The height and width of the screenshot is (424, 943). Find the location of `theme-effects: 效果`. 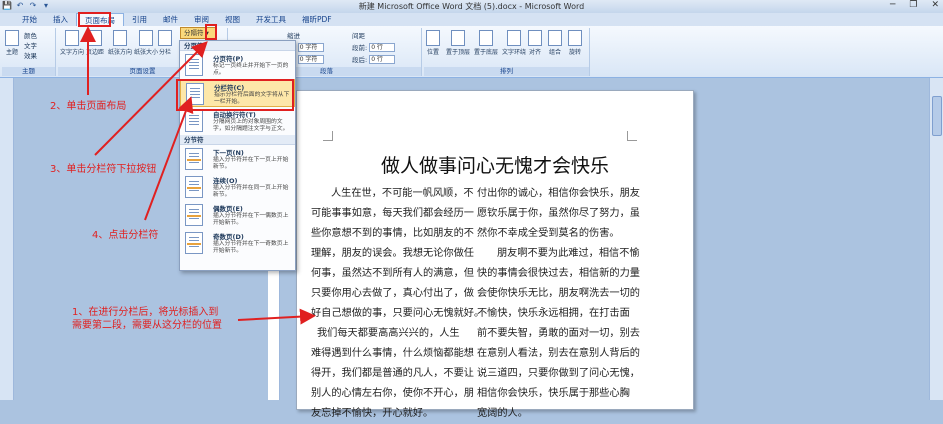

theme-effects: 效果 is located at coordinates (30, 55).